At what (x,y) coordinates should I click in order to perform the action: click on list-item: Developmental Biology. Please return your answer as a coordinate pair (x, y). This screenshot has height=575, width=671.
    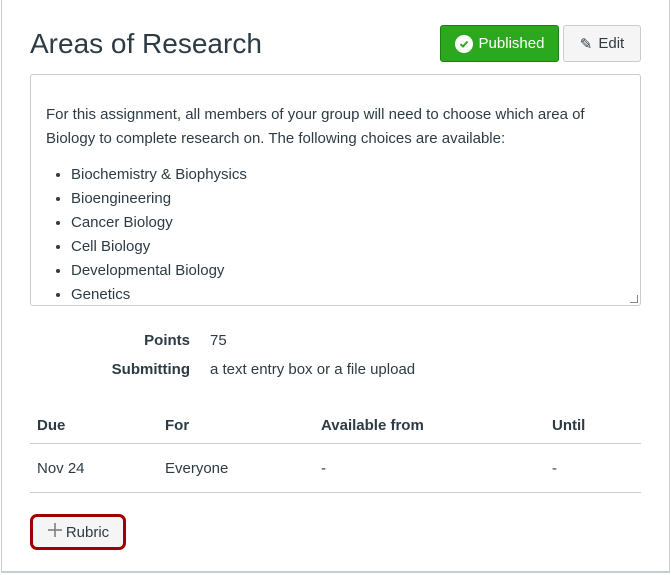
    Looking at the image, I should click on (348, 271).